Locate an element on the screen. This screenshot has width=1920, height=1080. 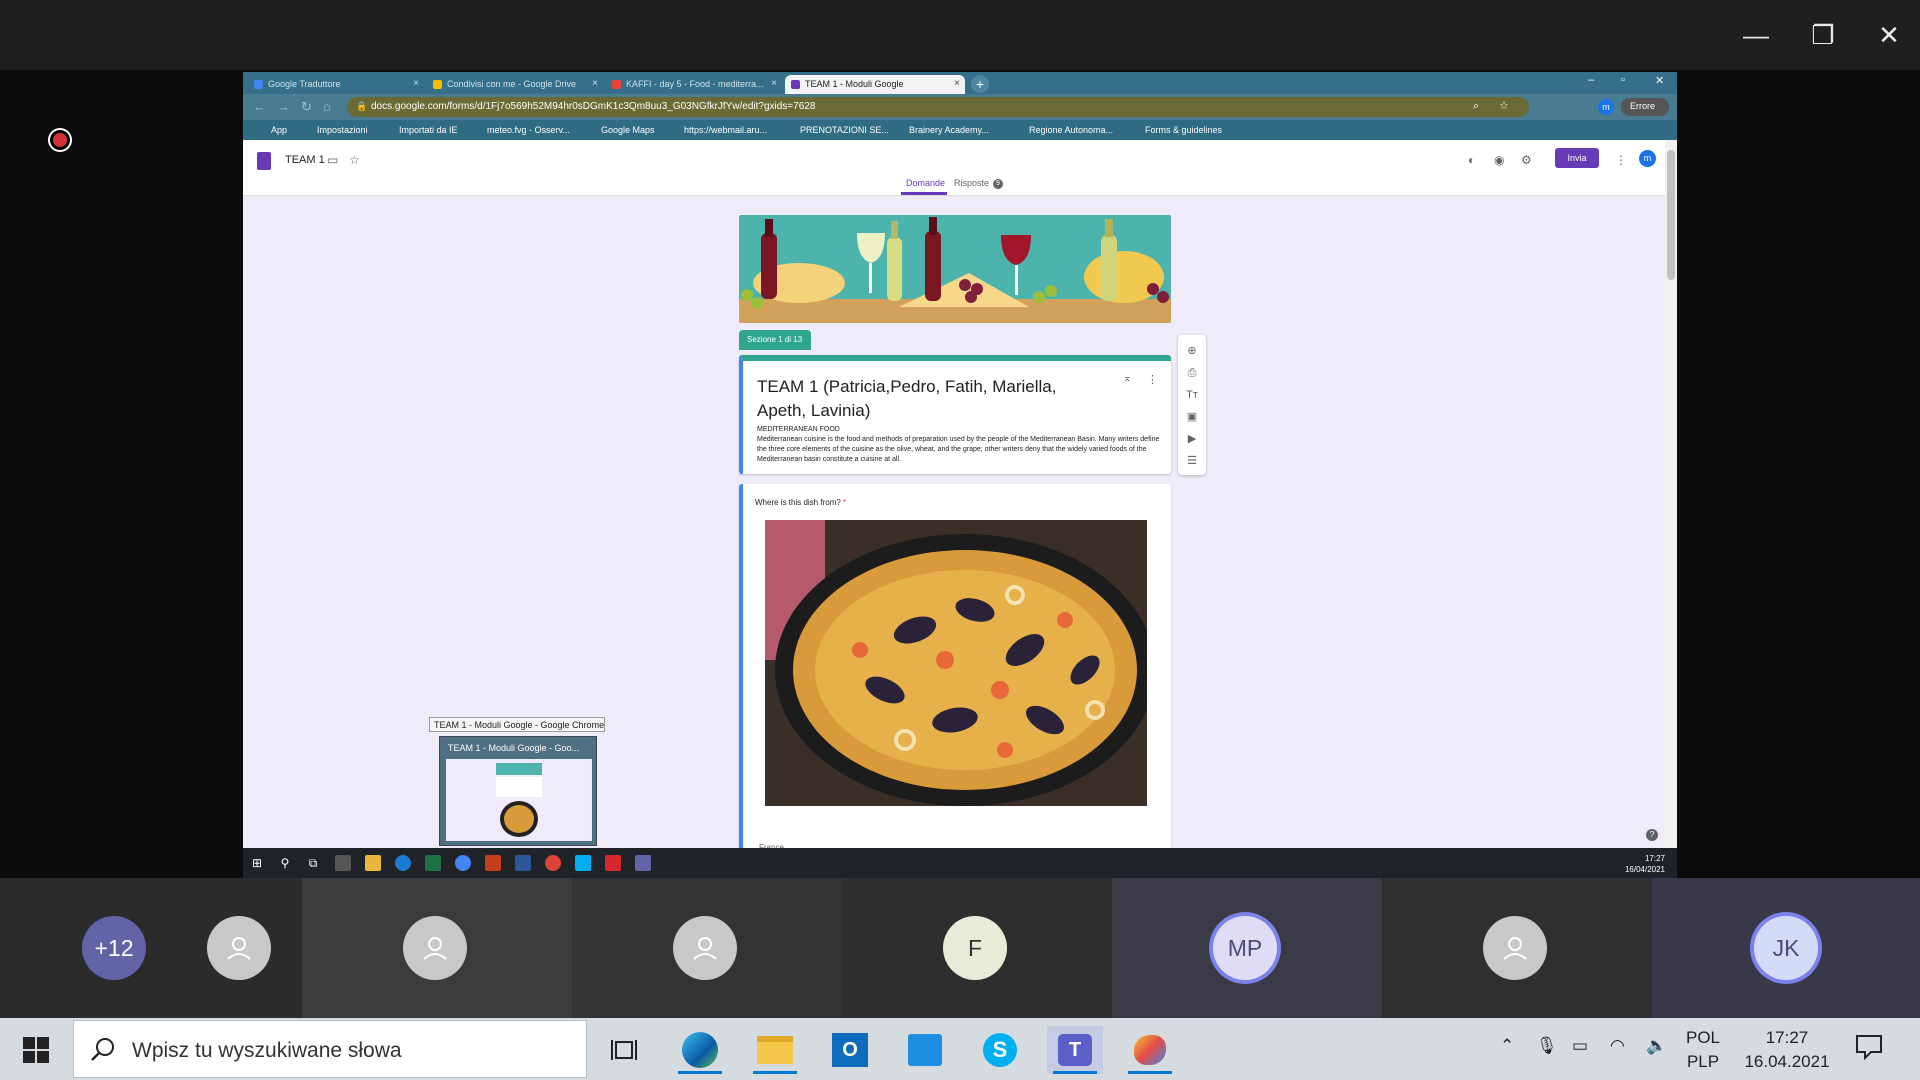
taskbar-teams: T is located at coordinates (1075, 1050).